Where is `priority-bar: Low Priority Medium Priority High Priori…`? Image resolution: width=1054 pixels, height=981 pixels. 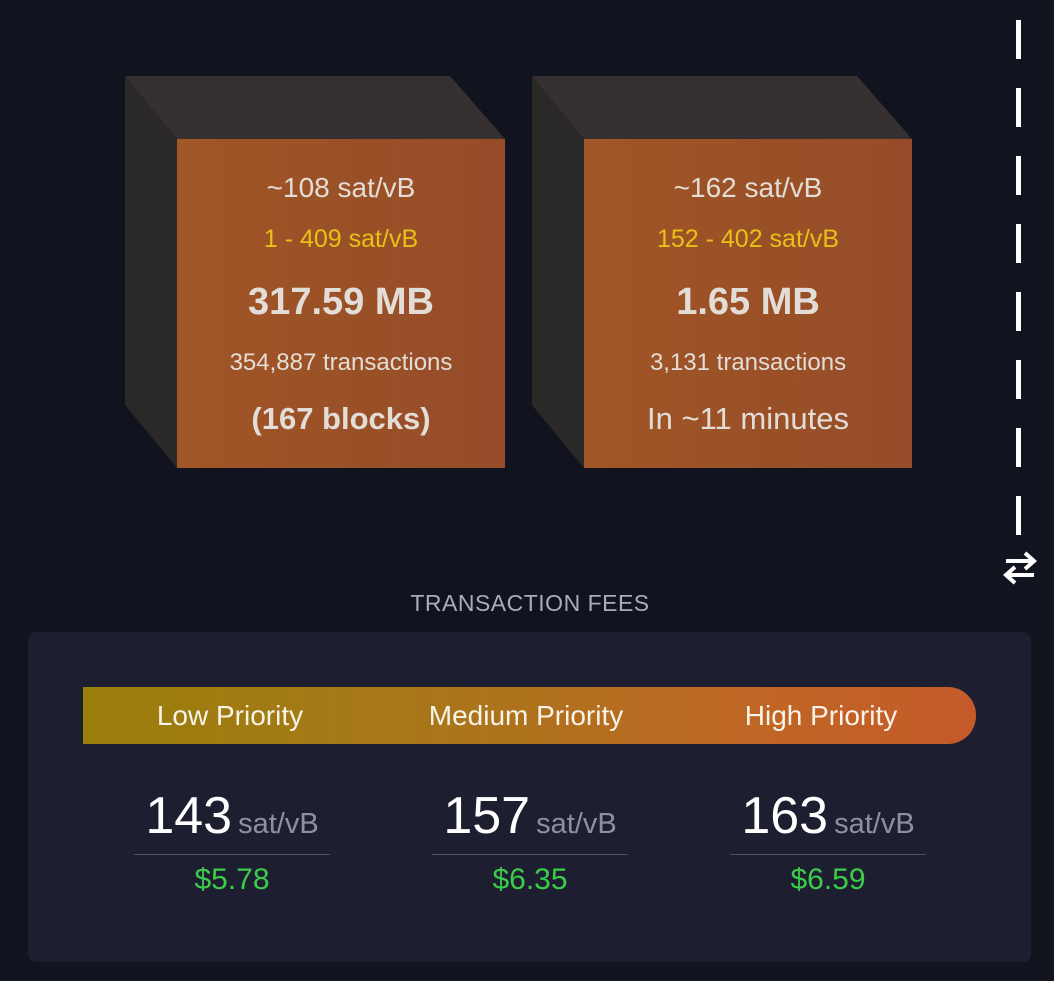
priority-bar: Low Priority Medium Priority High Priori… is located at coordinates (529, 715).